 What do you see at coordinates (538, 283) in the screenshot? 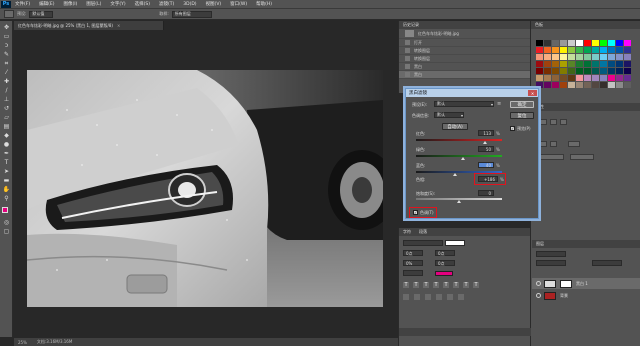
I see `eye-icon` at bounding box center [538, 283].